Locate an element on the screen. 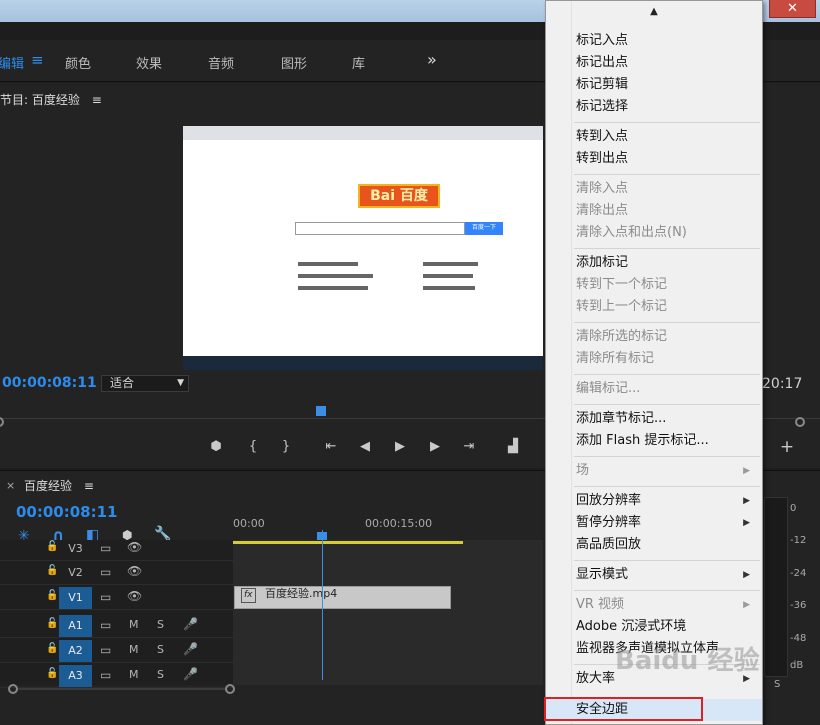 The image size is (820, 725). timeline-zoom-bar is located at coordinates (121, 689).